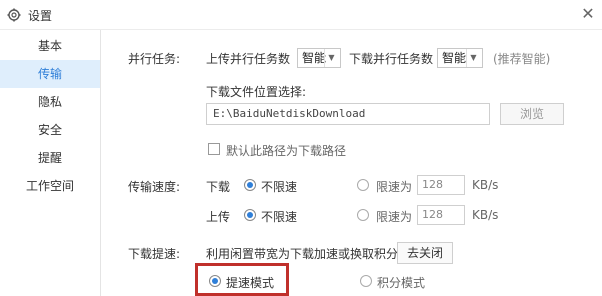 The image size is (602, 296). Describe the element at coordinates (279, 217) in the screenshot. I see `upload-unlimited-label: 不限速` at that location.